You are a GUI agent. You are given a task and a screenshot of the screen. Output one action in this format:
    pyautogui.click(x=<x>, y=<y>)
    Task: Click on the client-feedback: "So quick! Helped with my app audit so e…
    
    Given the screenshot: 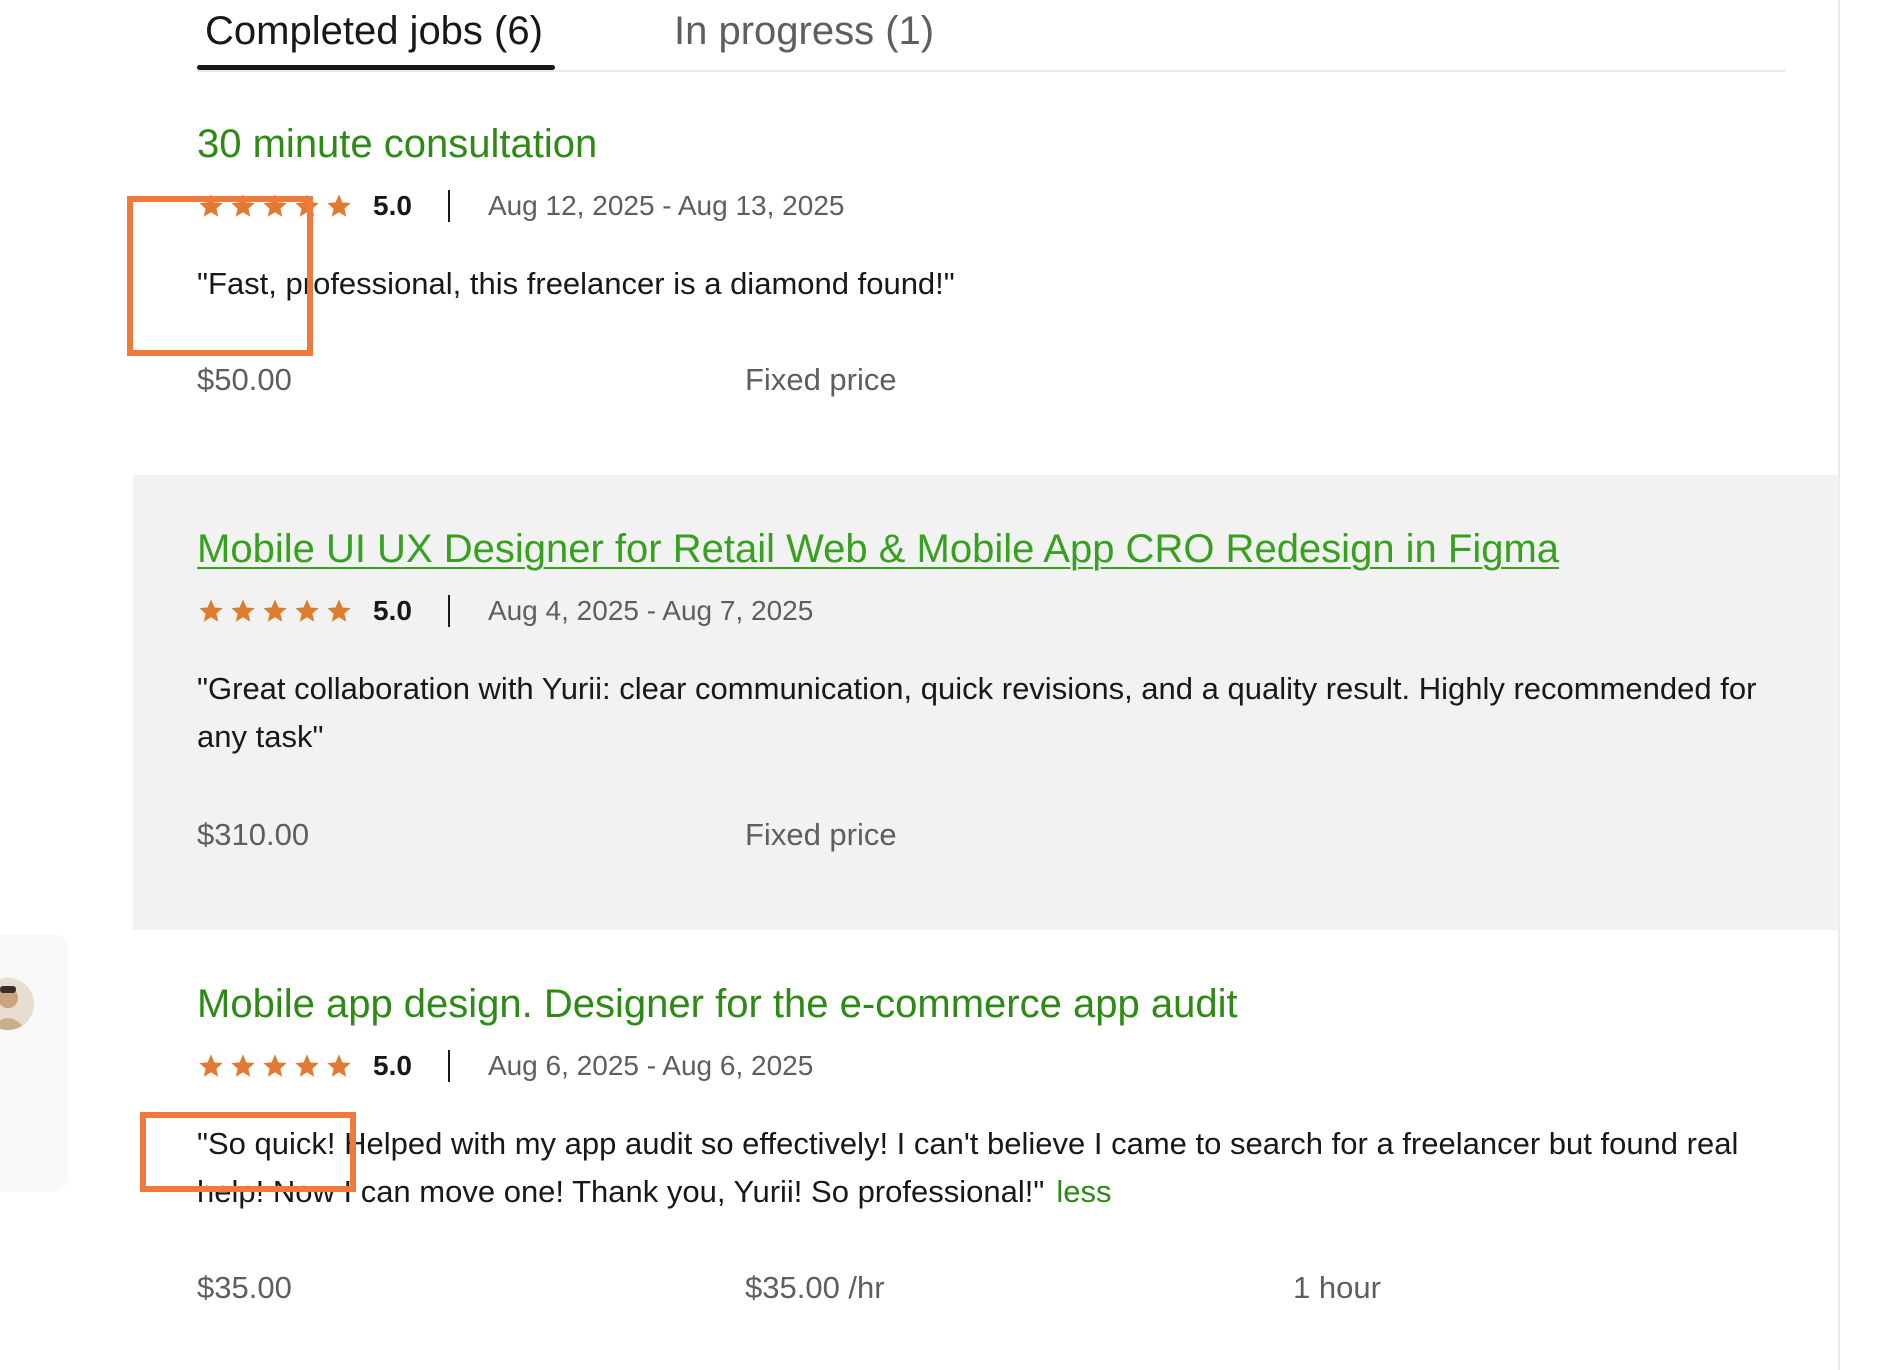 What is the action you would take?
    pyautogui.click(x=992, y=1168)
    